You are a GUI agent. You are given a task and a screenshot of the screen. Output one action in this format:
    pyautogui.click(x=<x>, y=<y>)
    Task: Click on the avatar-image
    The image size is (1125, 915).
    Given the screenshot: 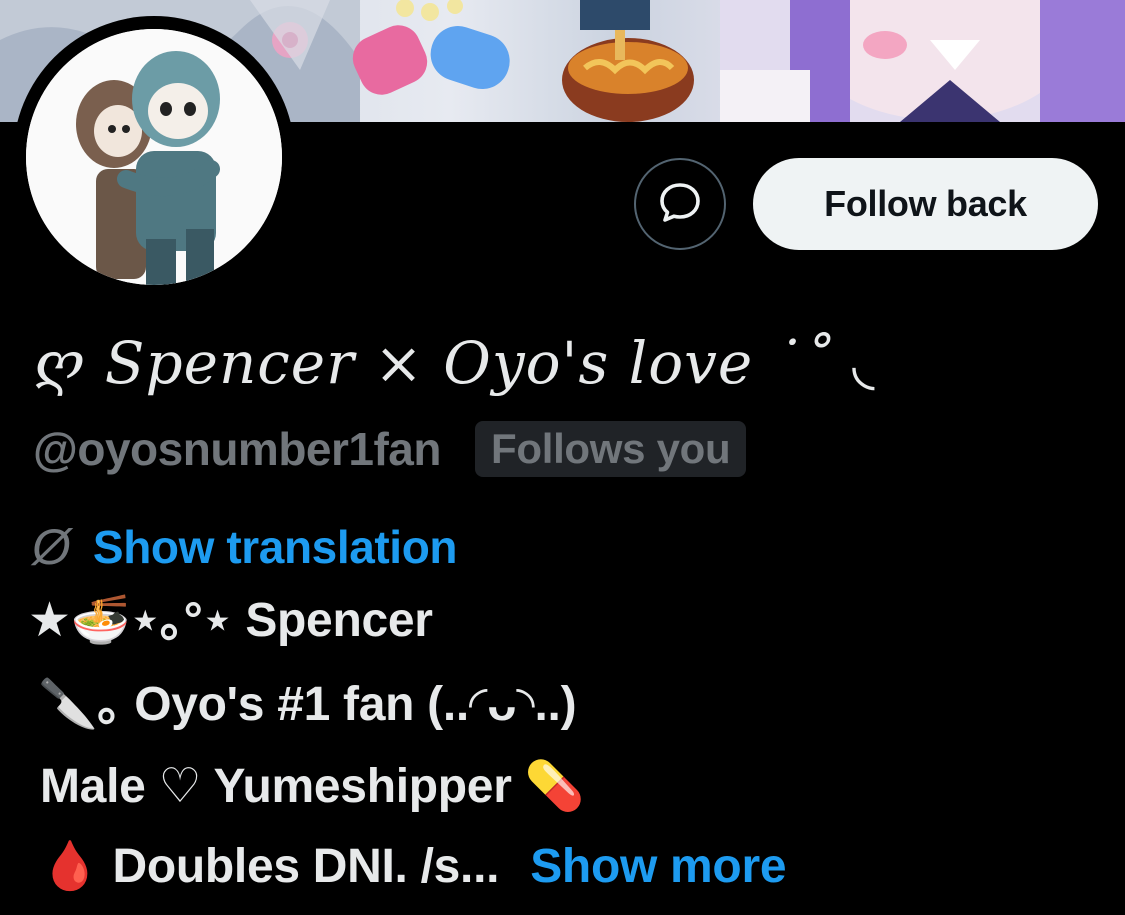 What is the action you would take?
    pyautogui.click(x=154, y=157)
    